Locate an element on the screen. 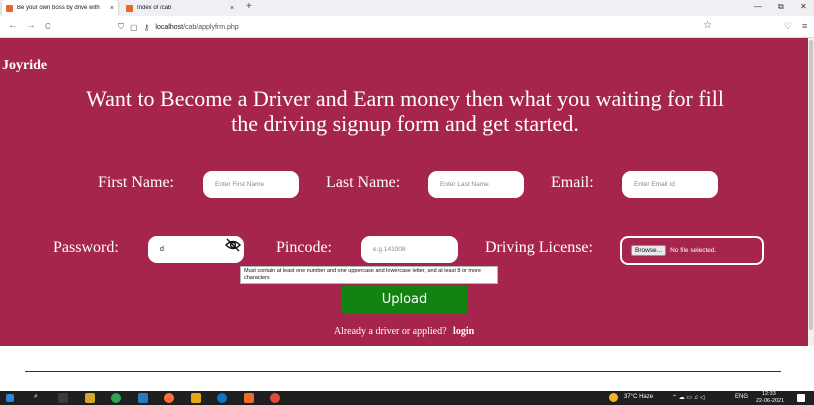 The height and width of the screenshot is (405, 814). clock-date: 22-06-2021 is located at coordinates (770, 401).